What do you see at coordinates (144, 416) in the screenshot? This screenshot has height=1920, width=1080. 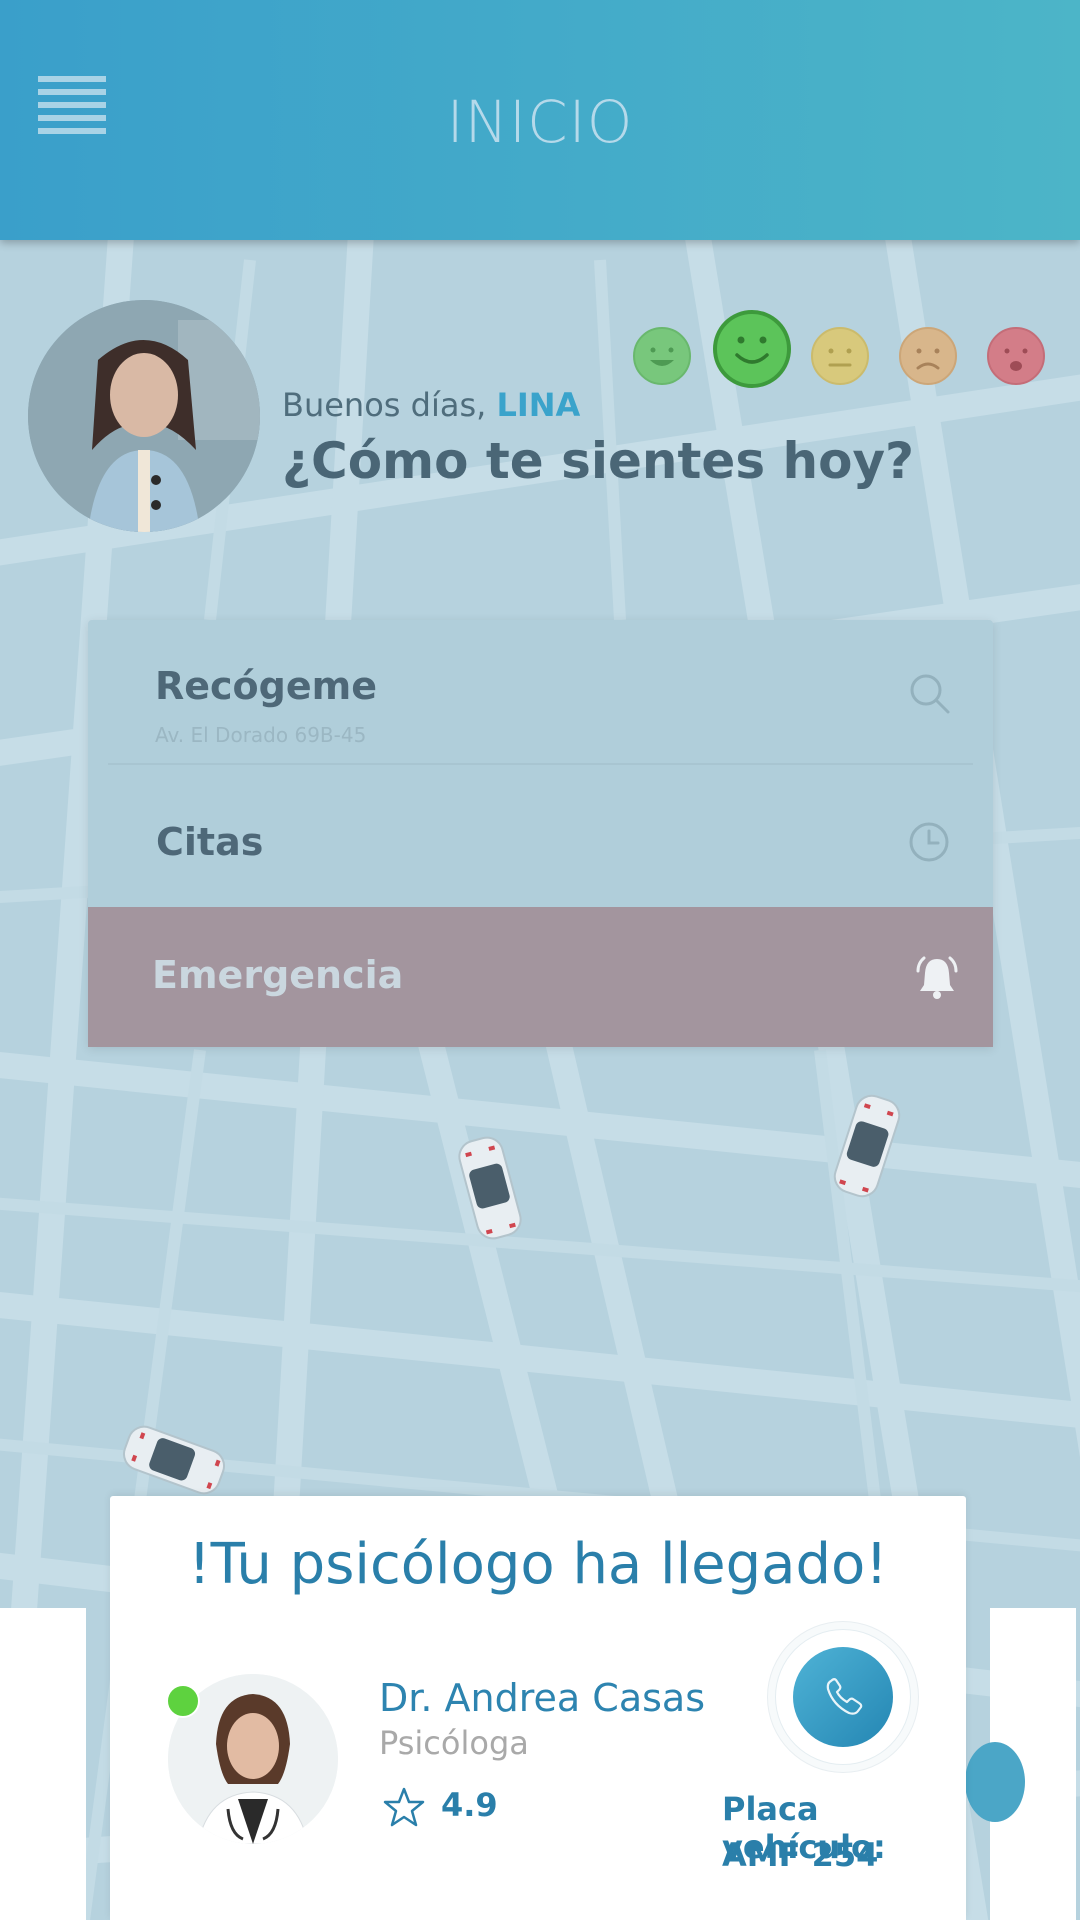 I see `user-avatar` at bounding box center [144, 416].